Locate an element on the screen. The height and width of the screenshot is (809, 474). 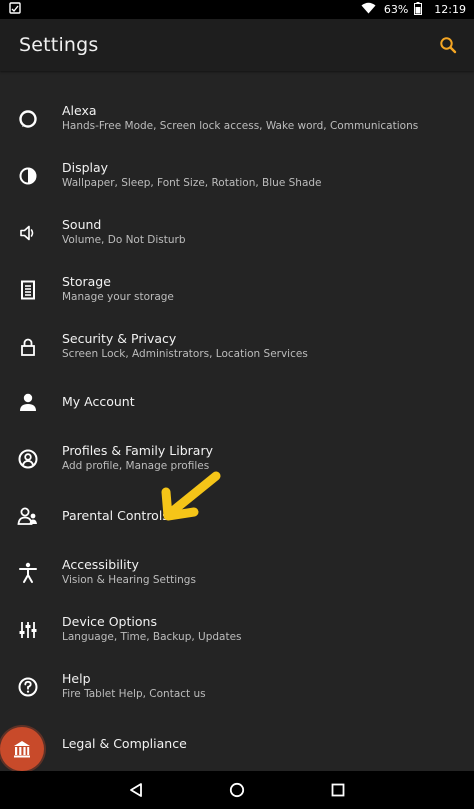
settings-item-title: Display is located at coordinates (85, 167).